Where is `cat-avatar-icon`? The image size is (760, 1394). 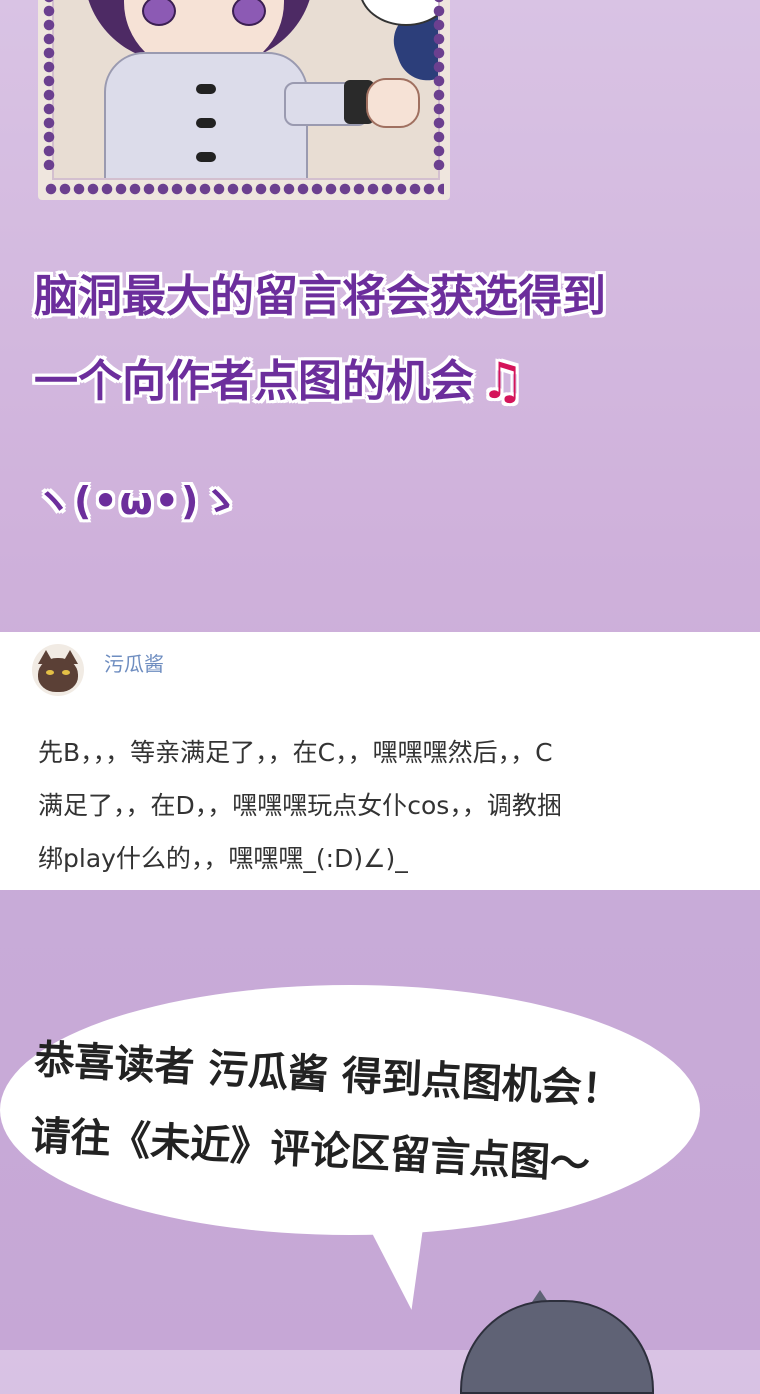 cat-avatar-icon is located at coordinates (58, 670).